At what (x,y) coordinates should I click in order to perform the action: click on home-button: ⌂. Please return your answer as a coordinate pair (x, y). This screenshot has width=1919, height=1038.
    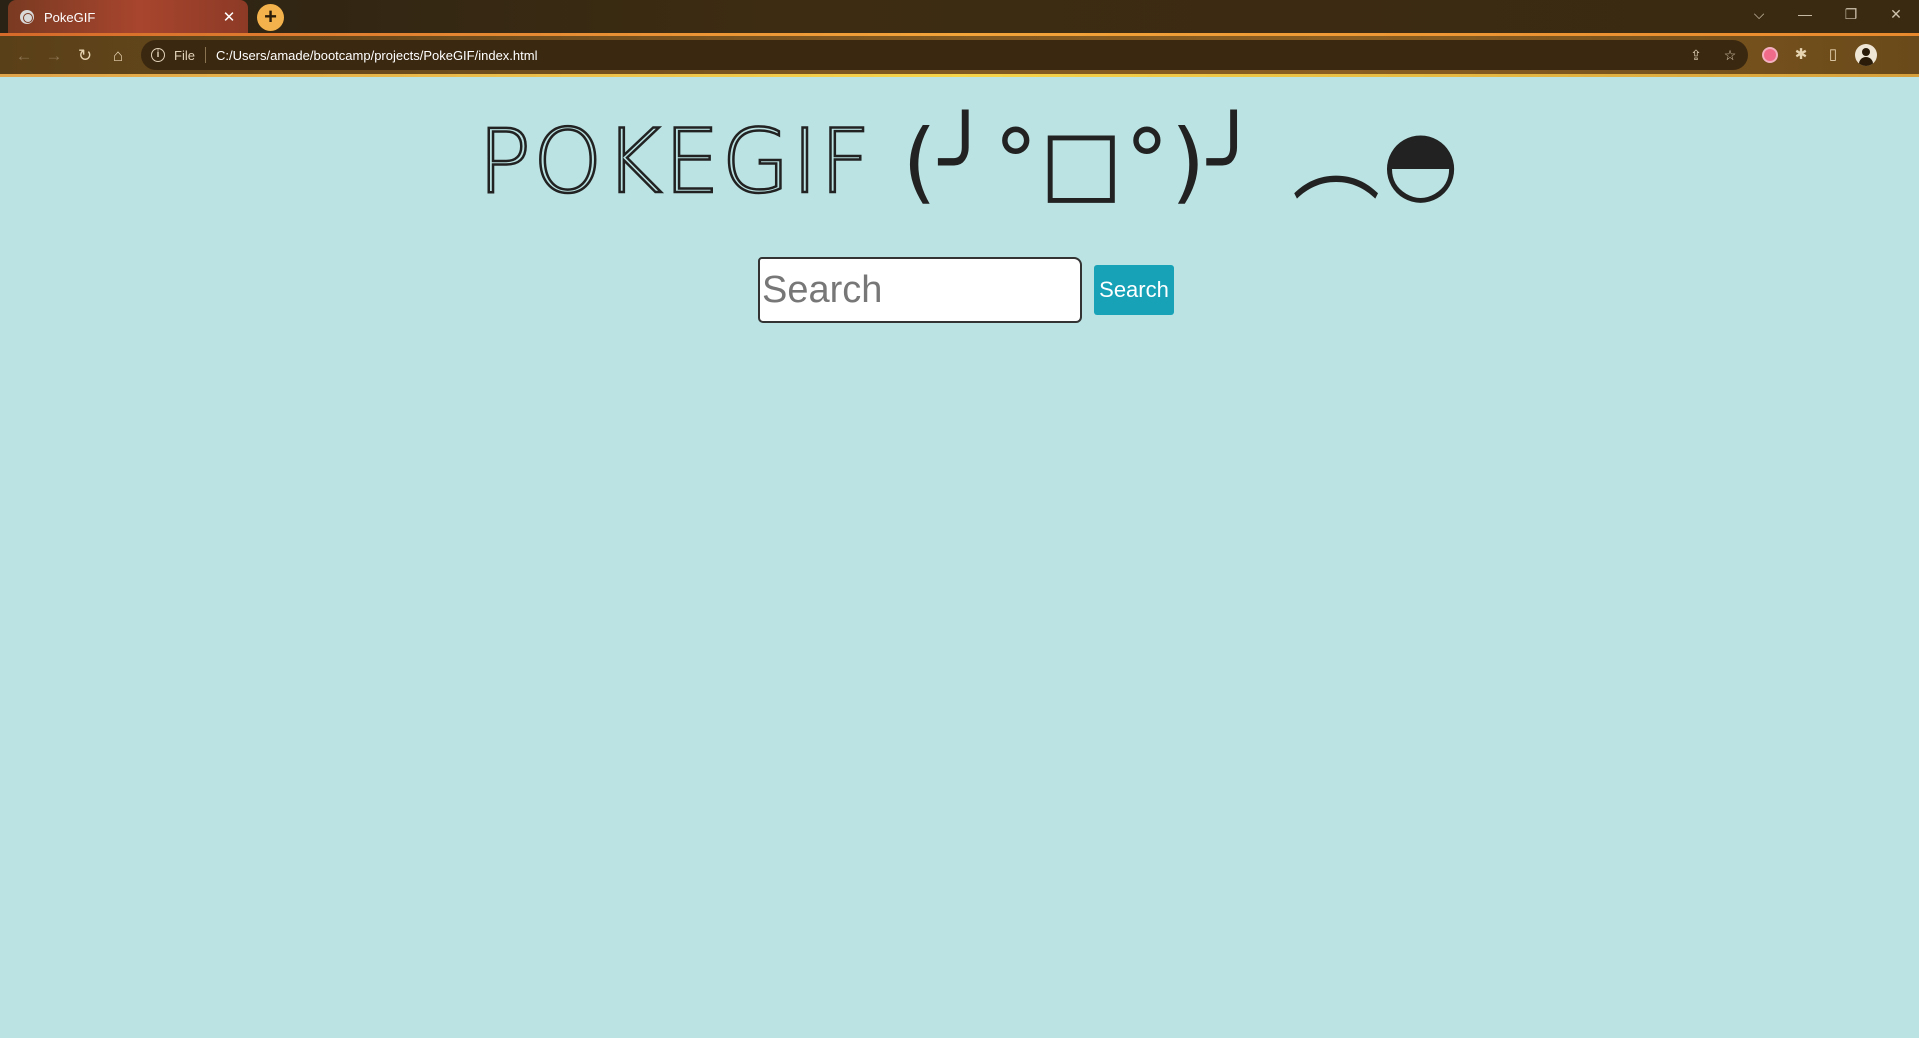
    Looking at the image, I should click on (118, 56).